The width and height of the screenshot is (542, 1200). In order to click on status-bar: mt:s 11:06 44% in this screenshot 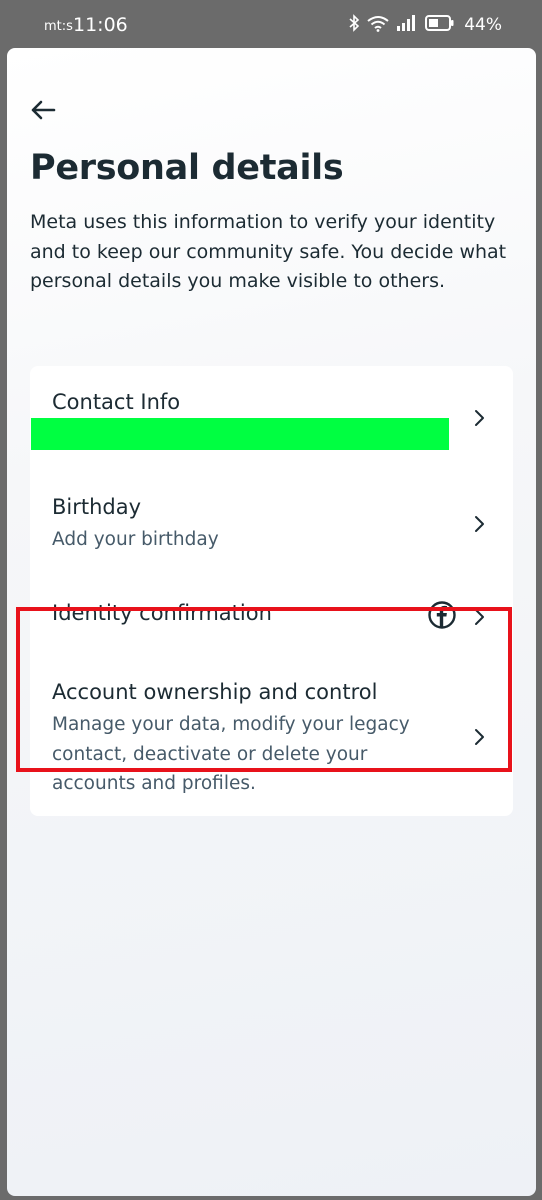, I will do `click(271, 24)`.